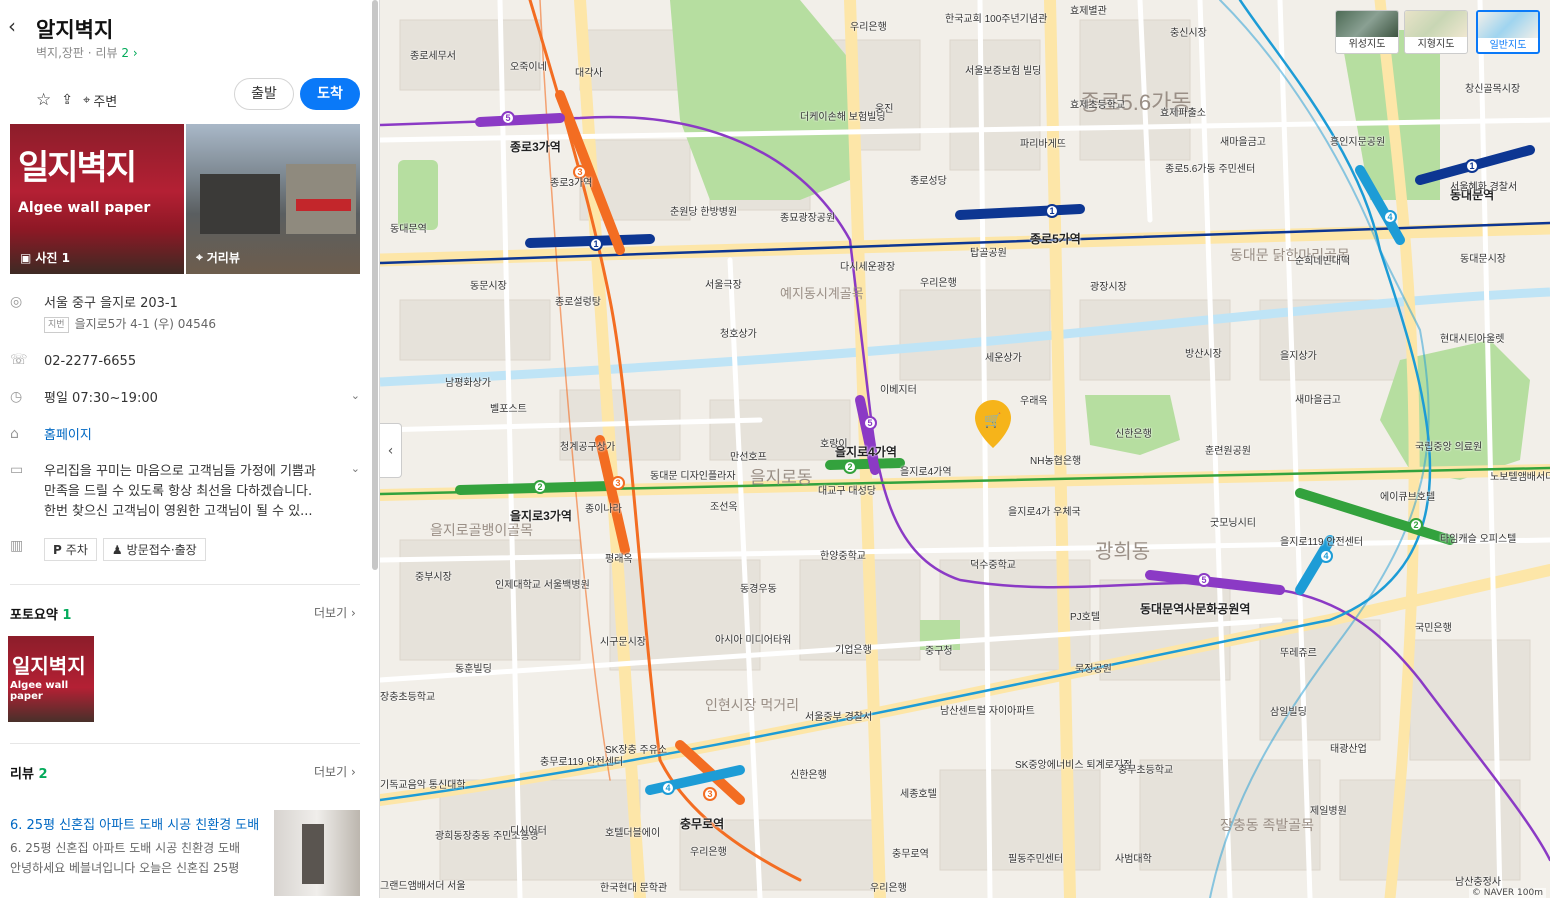  Describe the element at coordinates (391, 450) in the screenshot. I see `panel-collapse-button: ‹` at that location.